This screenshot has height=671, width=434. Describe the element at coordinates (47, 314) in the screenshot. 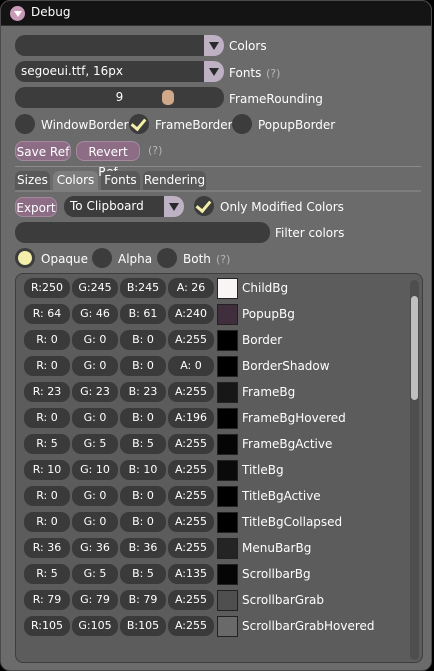

I see `color-r-field: R: 64` at that location.